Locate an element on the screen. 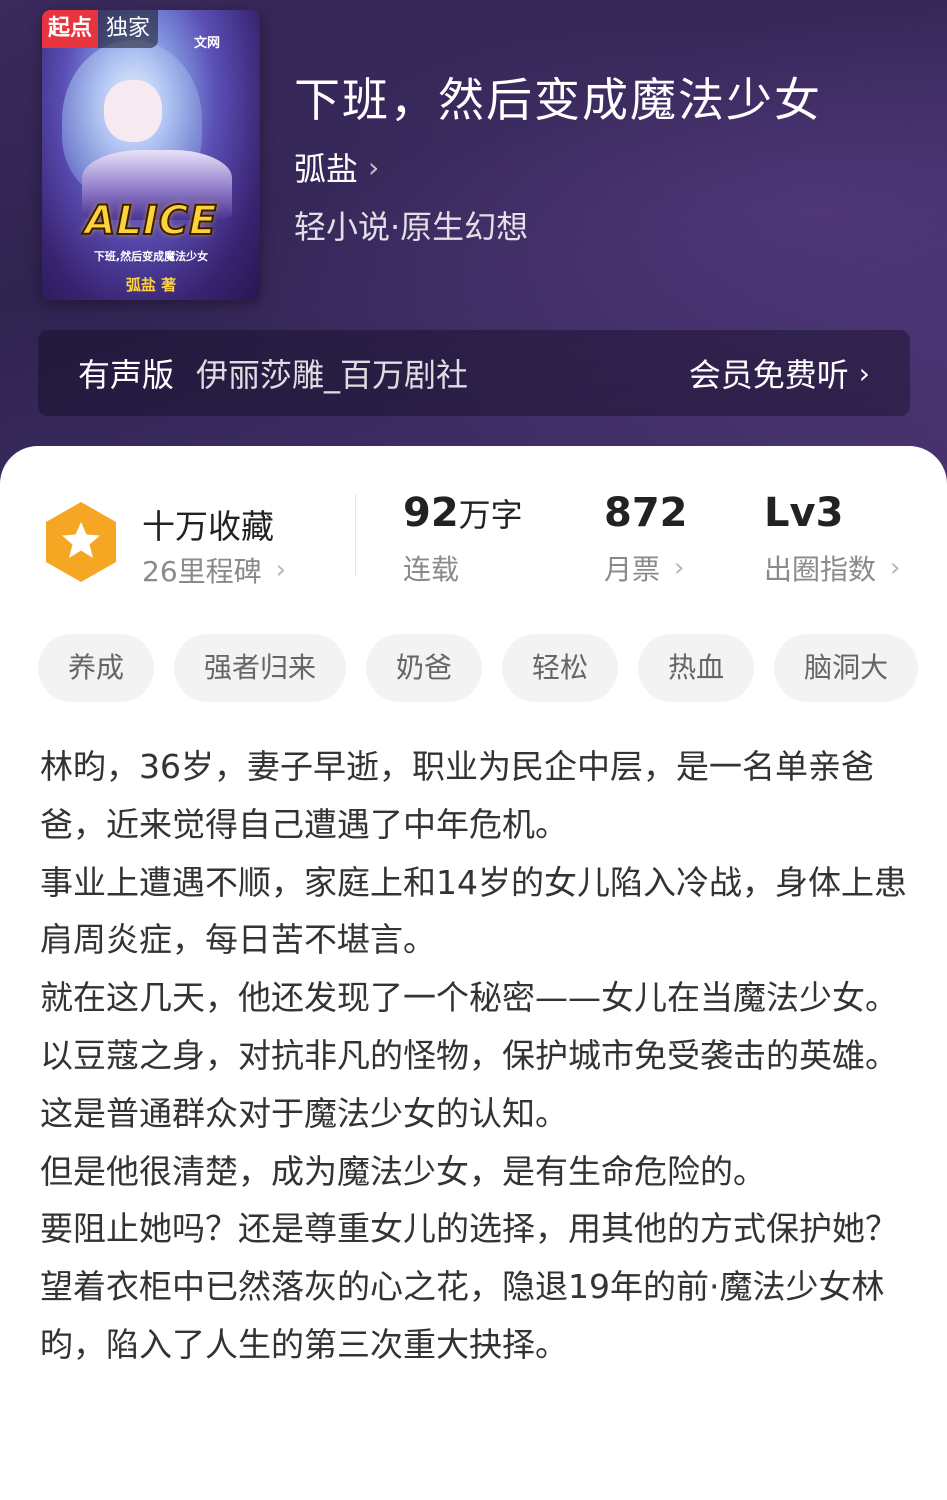  tag-chip: 脑洞大 is located at coordinates (846, 668).